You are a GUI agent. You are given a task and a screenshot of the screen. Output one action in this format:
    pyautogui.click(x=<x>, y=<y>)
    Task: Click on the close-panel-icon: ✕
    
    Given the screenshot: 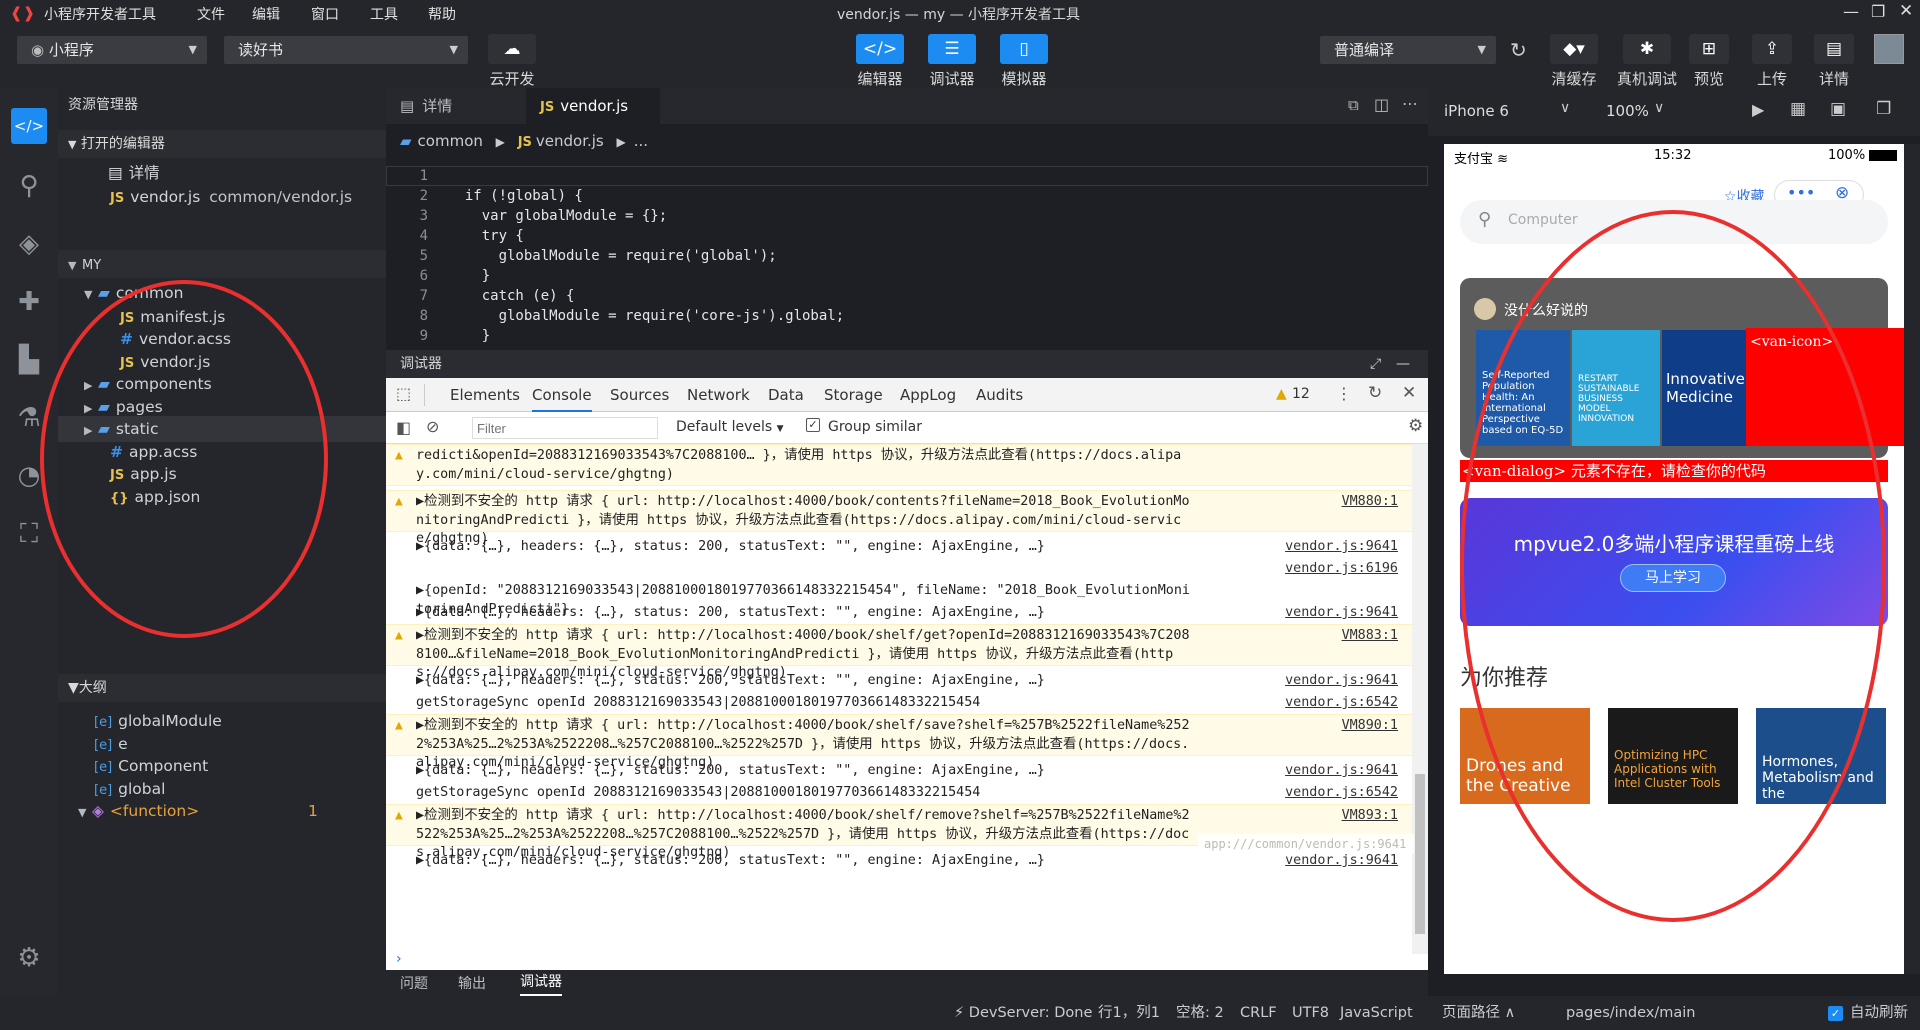 What is the action you would take?
    pyautogui.click(x=1409, y=393)
    